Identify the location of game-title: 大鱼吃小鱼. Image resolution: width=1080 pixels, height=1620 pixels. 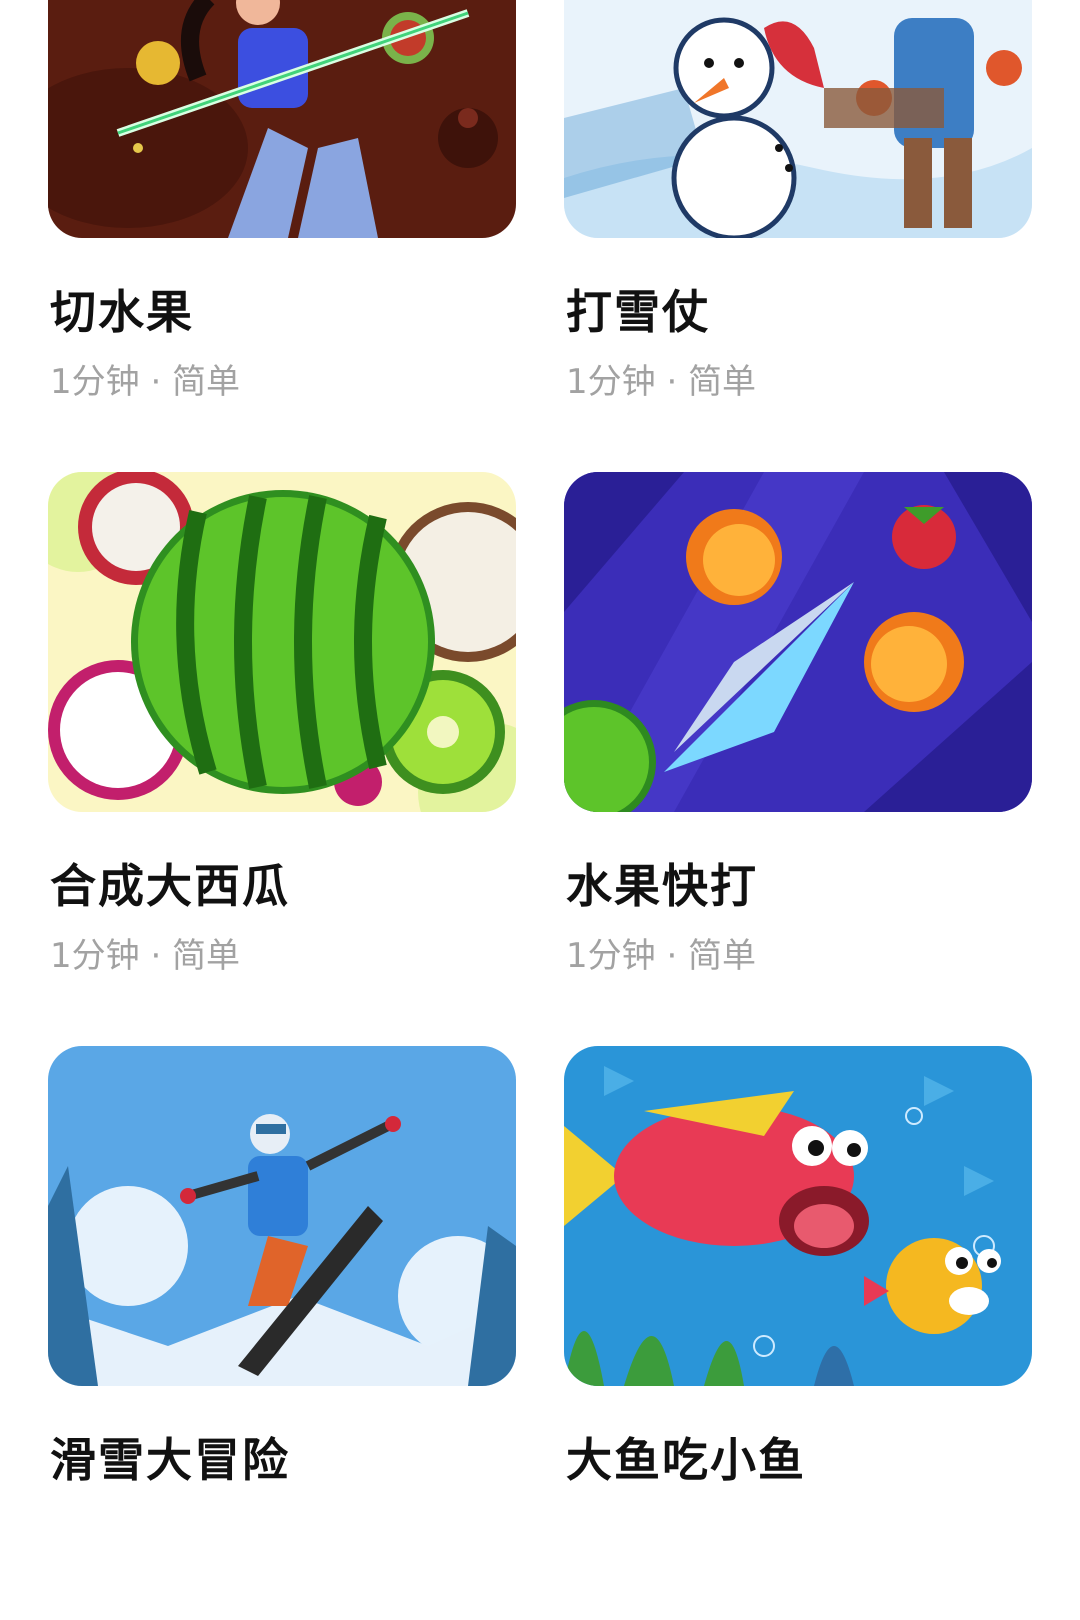
(686, 1460).